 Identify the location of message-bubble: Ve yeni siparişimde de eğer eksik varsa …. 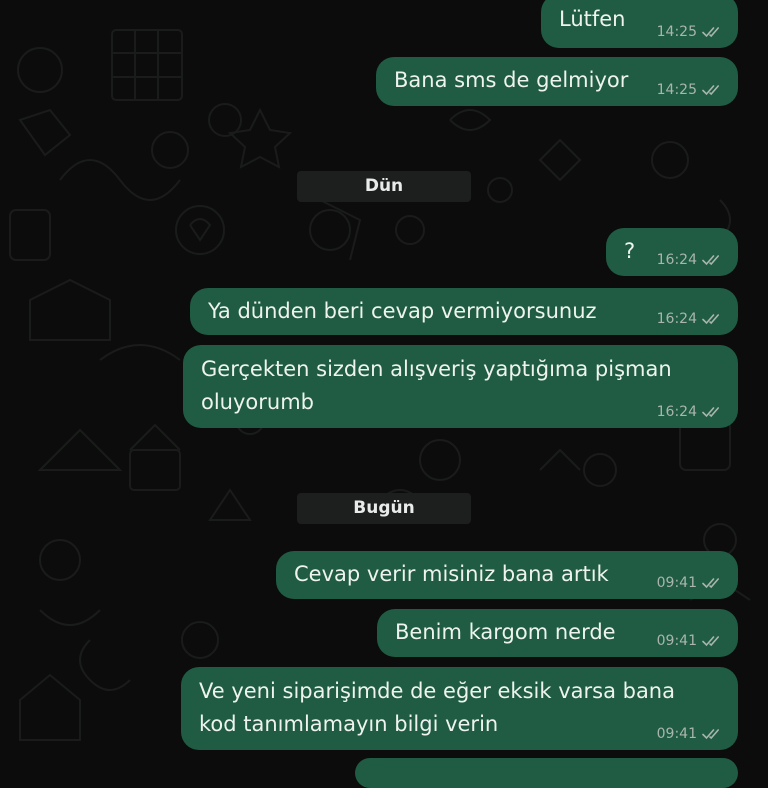
(459, 708).